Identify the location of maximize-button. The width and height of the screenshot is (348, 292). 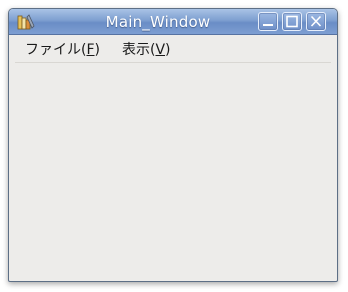
(292, 21).